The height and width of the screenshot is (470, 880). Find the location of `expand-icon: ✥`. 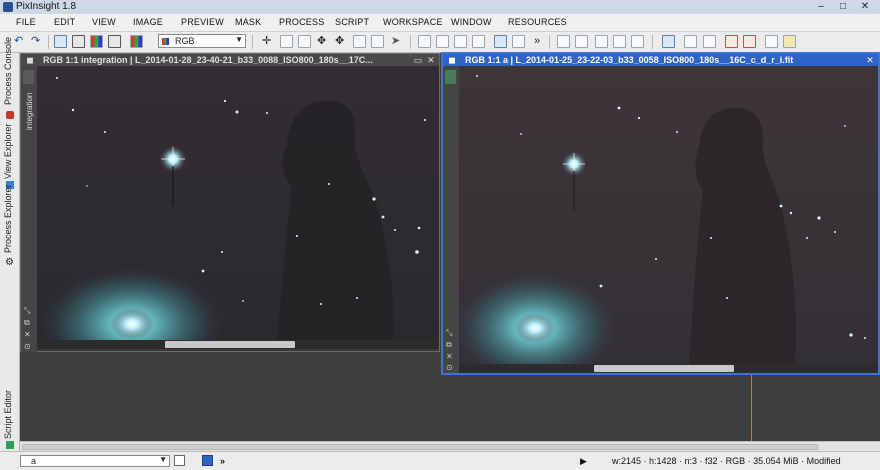

expand-icon: ✥ is located at coordinates (321, 41).